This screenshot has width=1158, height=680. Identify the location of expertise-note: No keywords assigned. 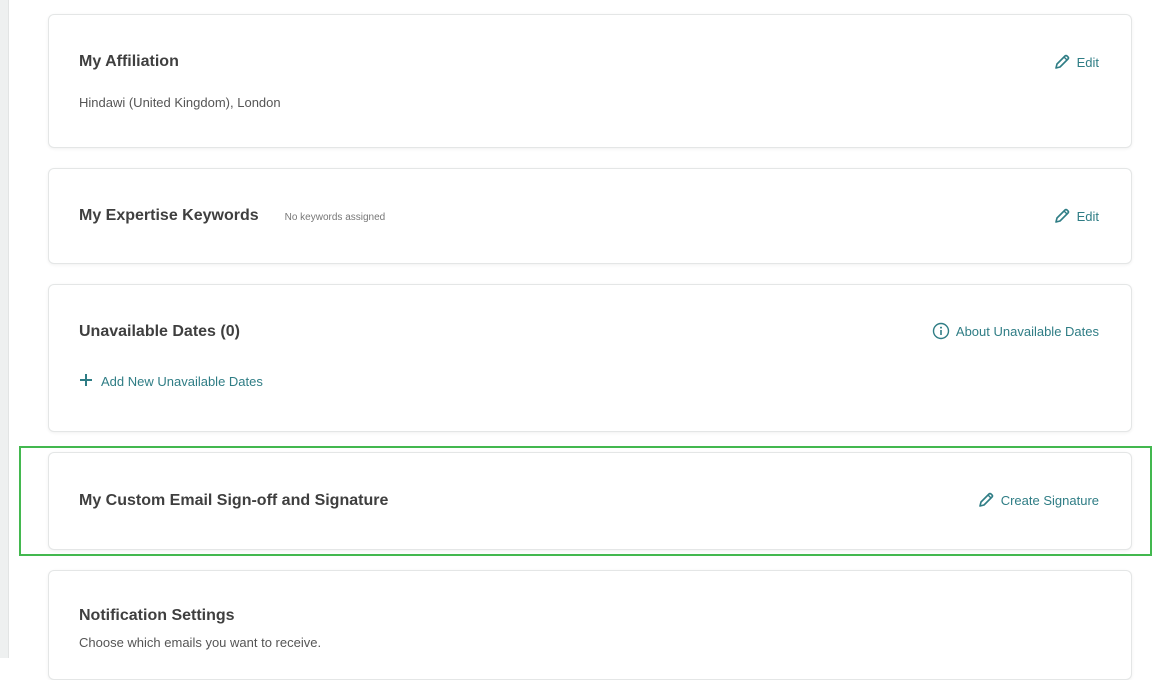
(335, 217).